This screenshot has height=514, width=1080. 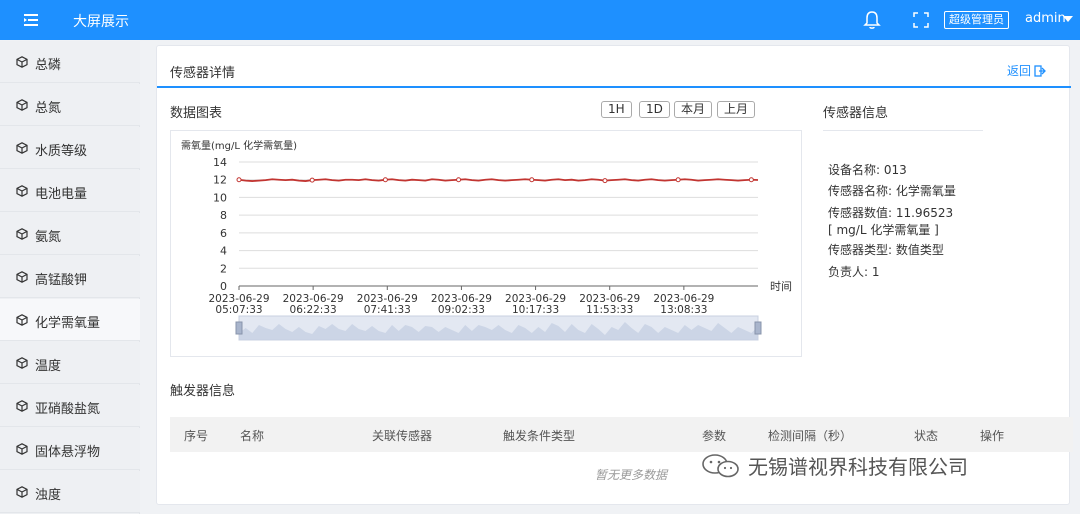 I want to click on col-status: 状态, so click(x=926, y=436).